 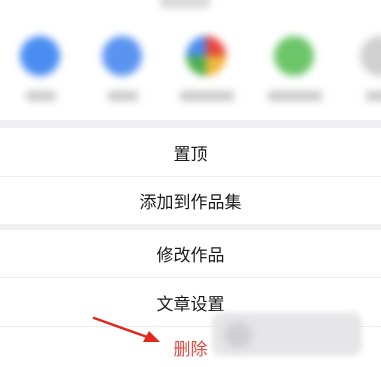 I want to click on share-panel-title, so click(x=185, y=4).